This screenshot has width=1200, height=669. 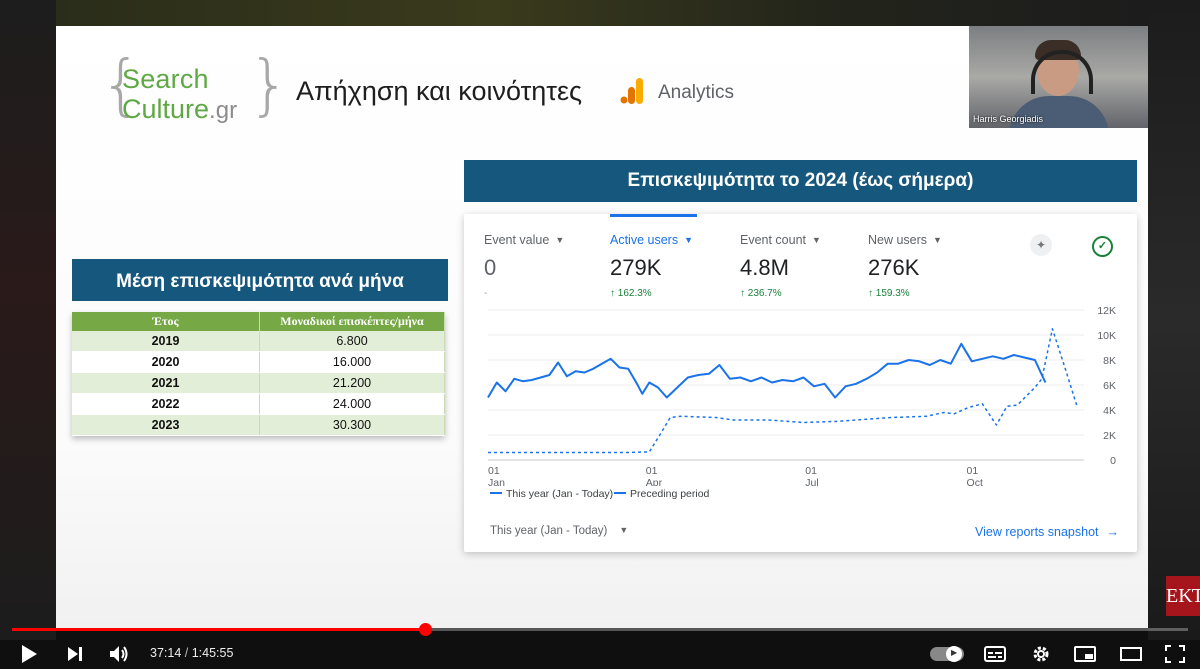 What do you see at coordinates (954, 652) in the screenshot?
I see `autoplay-play-icon: ▶` at bounding box center [954, 652].